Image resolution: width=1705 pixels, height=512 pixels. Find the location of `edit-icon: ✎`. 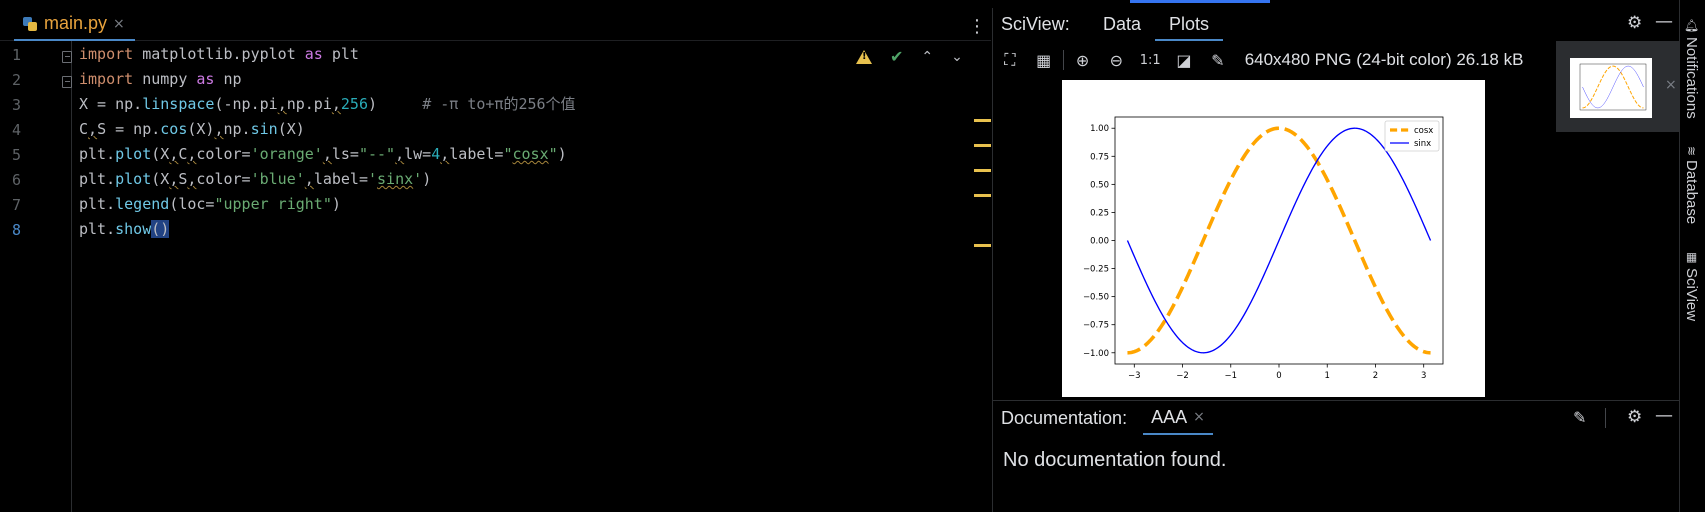

edit-icon: ✎ is located at coordinates (1579, 417).